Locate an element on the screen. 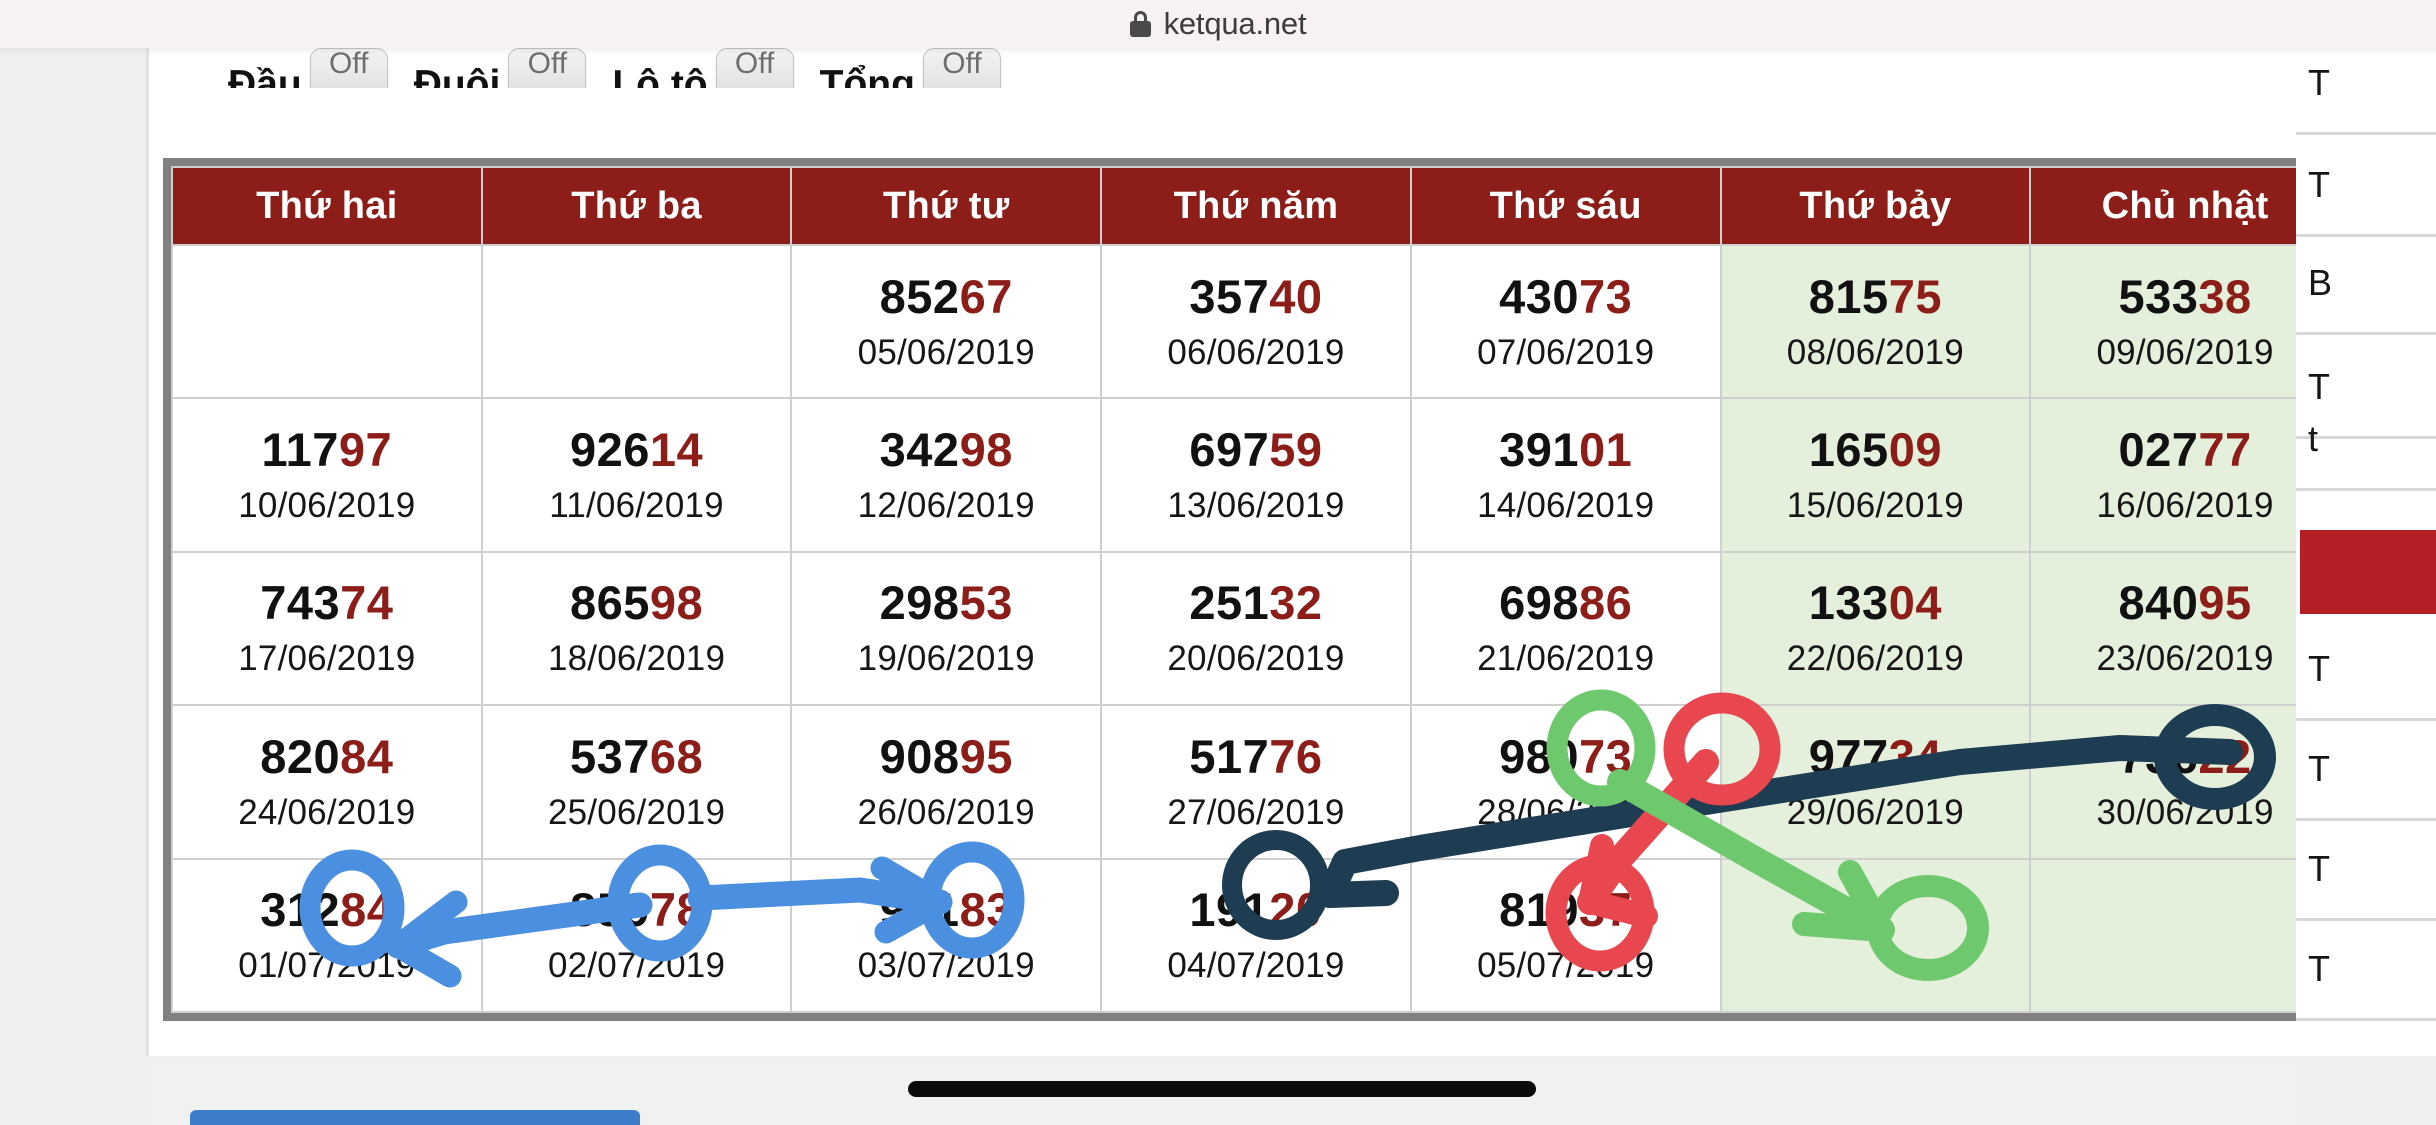  result-cell: 85267 05/06/2019 is located at coordinates (946, 321).